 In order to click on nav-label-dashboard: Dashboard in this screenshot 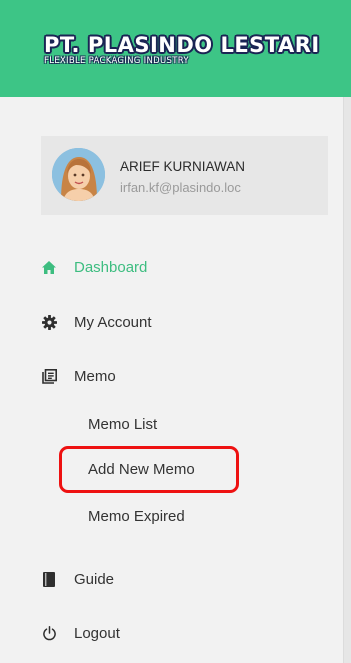, I will do `click(111, 267)`.